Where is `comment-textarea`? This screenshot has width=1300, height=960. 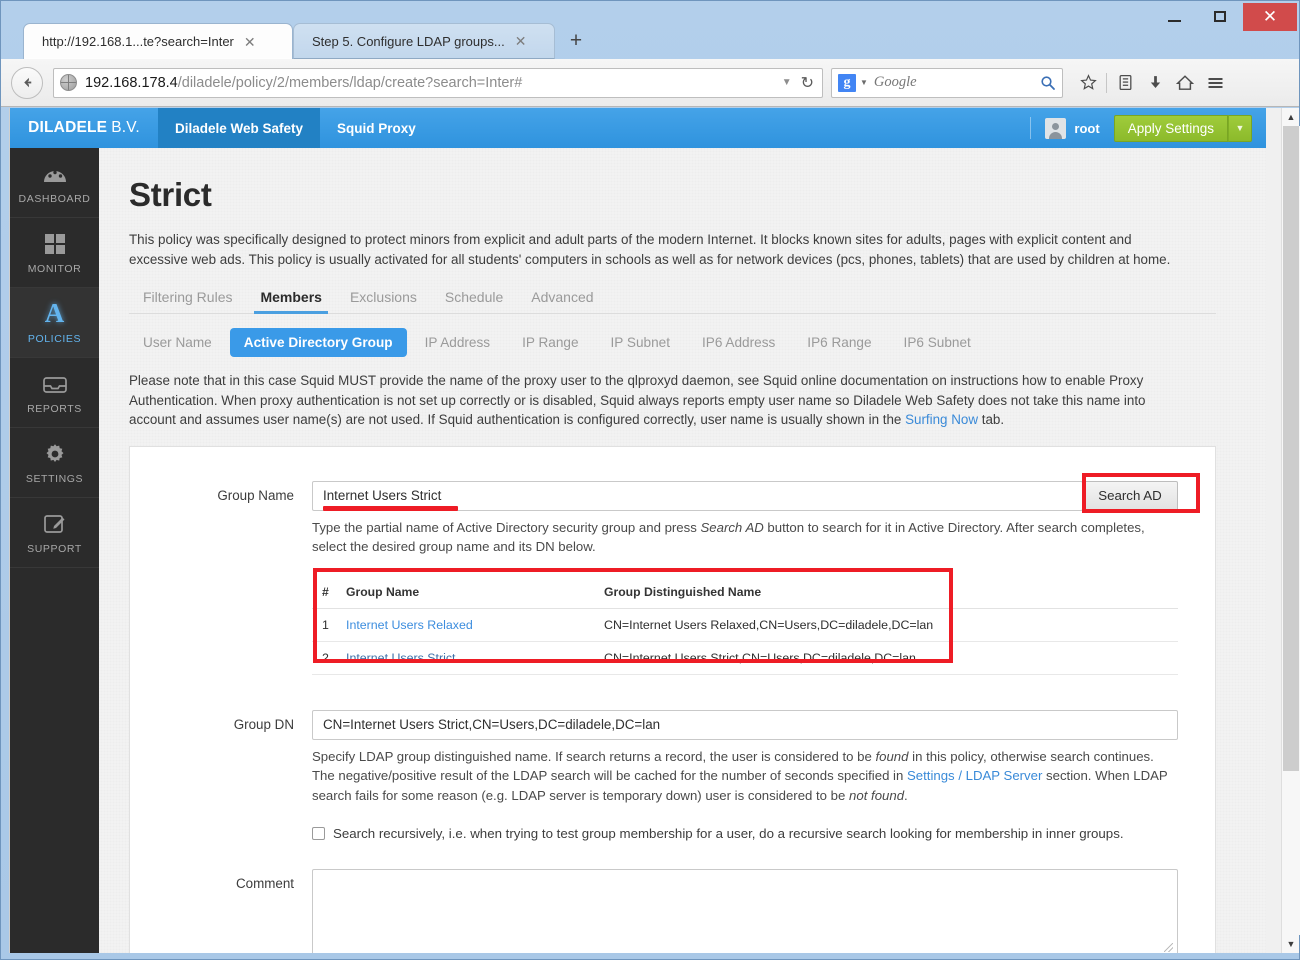 comment-textarea is located at coordinates (745, 911).